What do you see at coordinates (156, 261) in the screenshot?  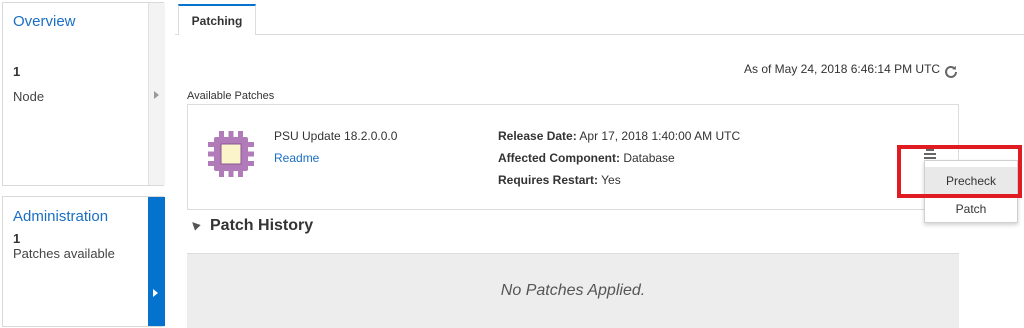 I see `administration-expand-handle` at bounding box center [156, 261].